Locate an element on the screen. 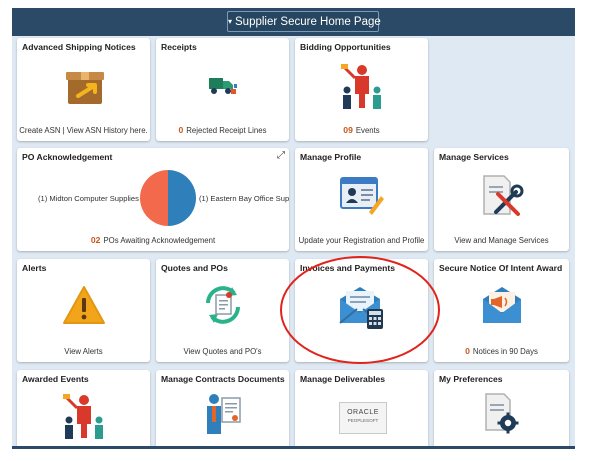 This screenshot has height=461, width=590. expand-icon: ⤢ is located at coordinates (281, 155).